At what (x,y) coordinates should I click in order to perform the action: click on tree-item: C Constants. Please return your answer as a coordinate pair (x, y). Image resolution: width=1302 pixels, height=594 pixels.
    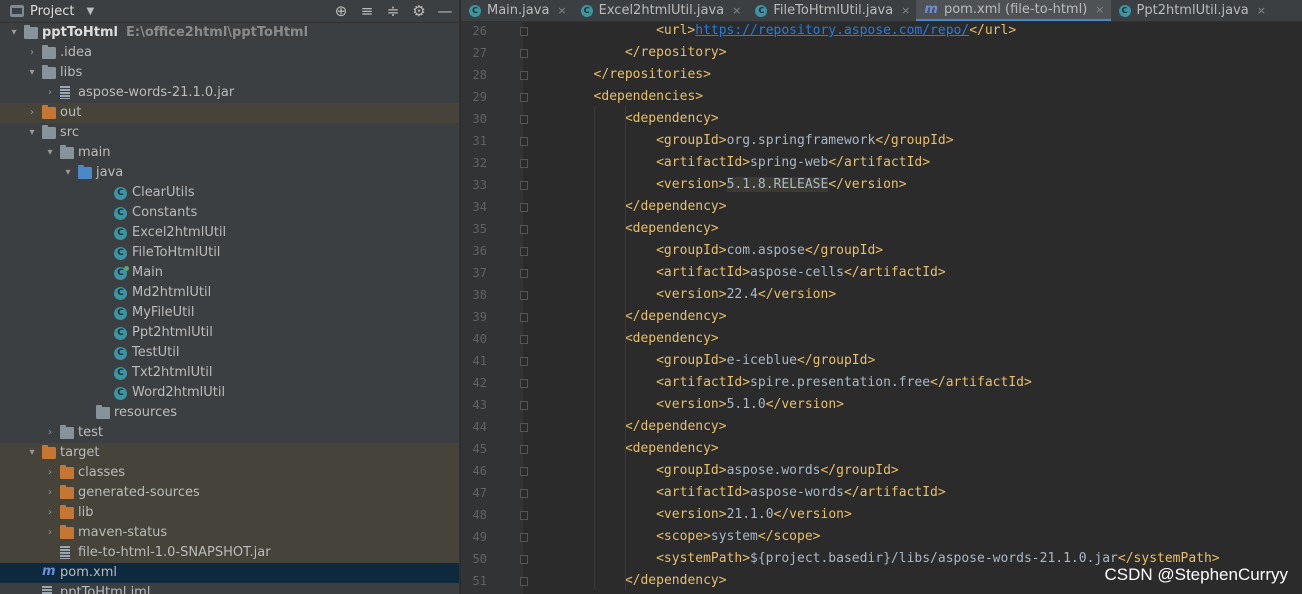
    Looking at the image, I should click on (229, 213).